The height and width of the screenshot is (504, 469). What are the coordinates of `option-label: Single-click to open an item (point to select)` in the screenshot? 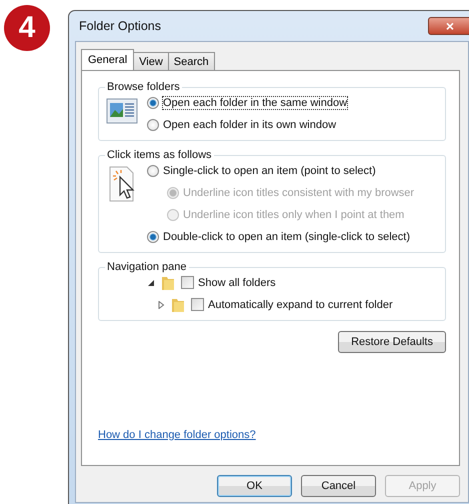 It's located at (269, 170).